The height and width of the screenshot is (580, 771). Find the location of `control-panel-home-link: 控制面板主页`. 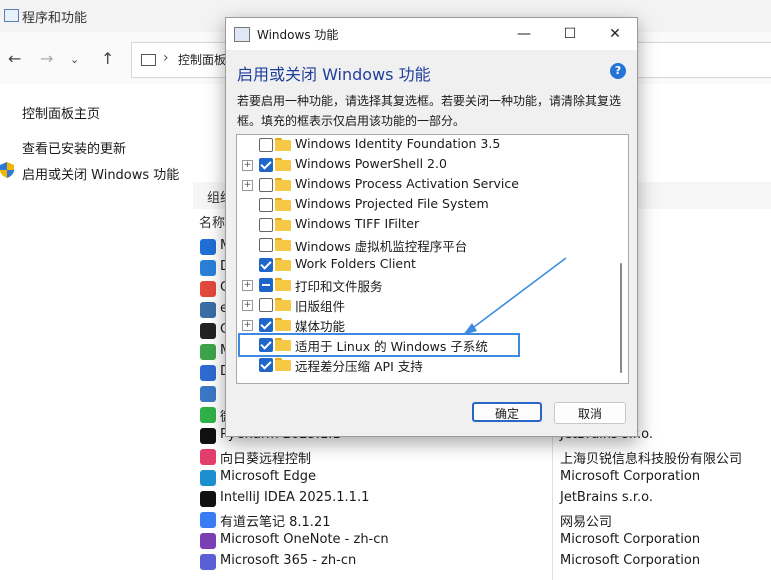

control-panel-home-link: 控制面板主页 is located at coordinates (61, 112).